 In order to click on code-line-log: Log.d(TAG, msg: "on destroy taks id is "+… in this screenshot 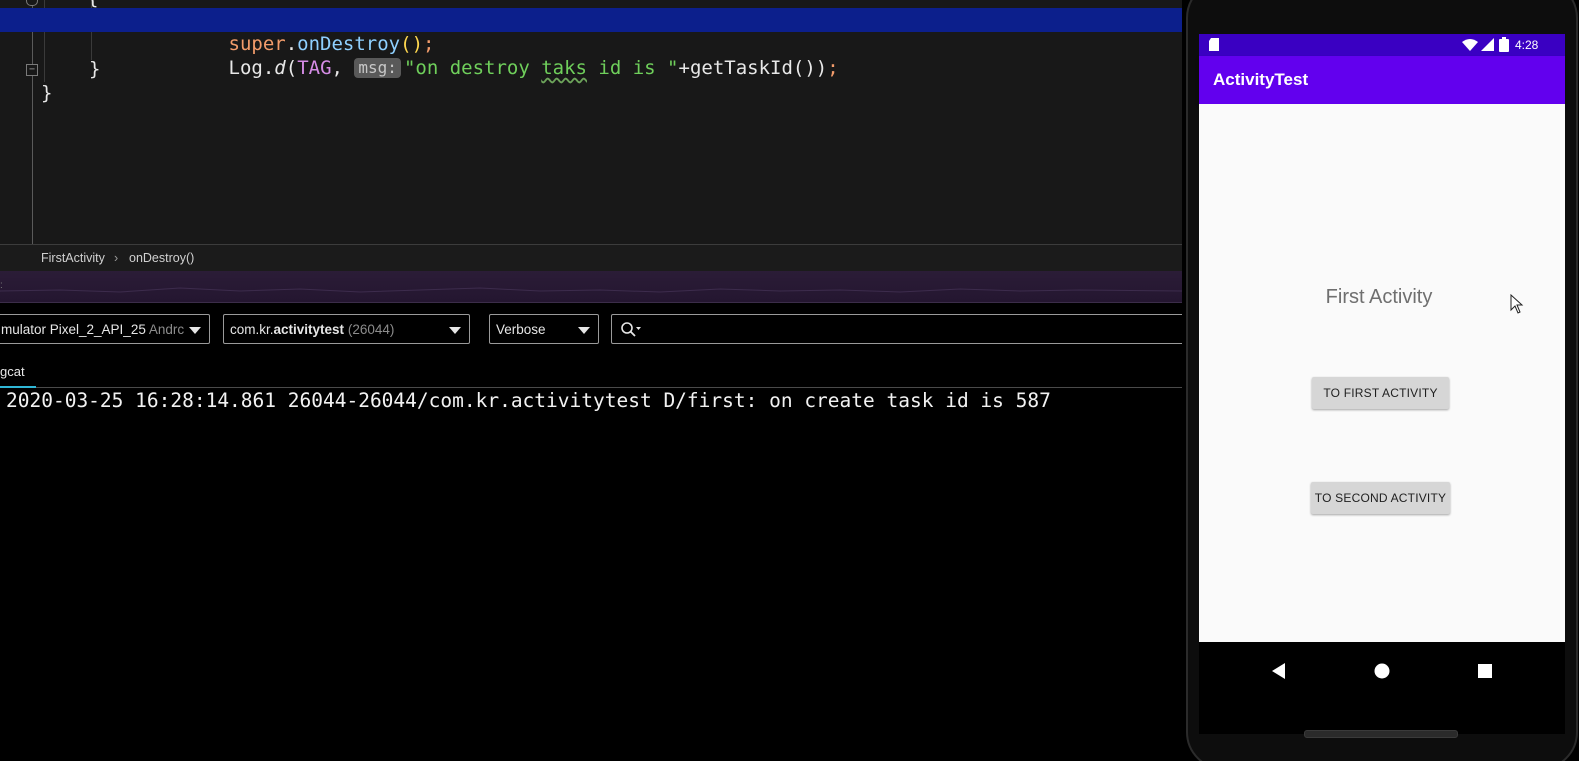, I will do `click(591, 55)`.